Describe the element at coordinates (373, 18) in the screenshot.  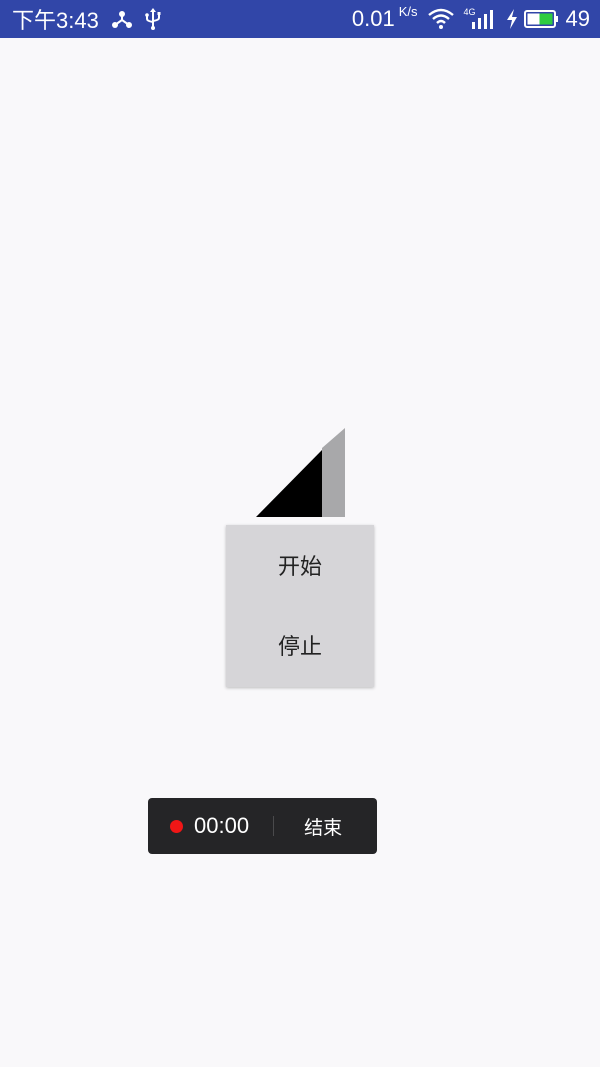
I see `net-speed-value: 0.01` at that location.